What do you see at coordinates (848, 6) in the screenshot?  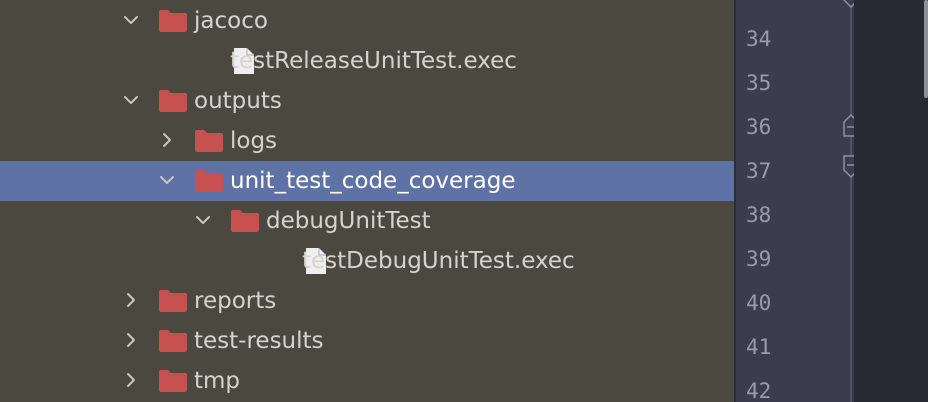 I see `fold-end-icon` at bounding box center [848, 6].